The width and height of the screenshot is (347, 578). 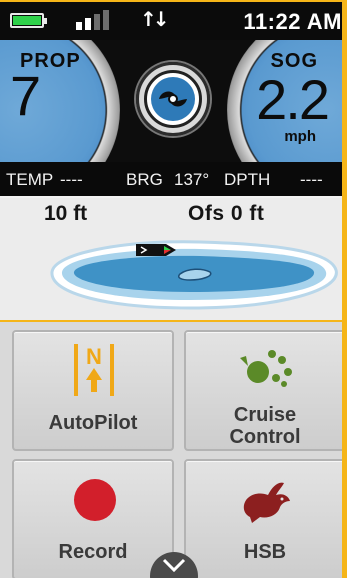 What do you see at coordinates (171, 20) in the screenshot?
I see `status-bar: ↑↓ 11:22 AM` at bounding box center [171, 20].